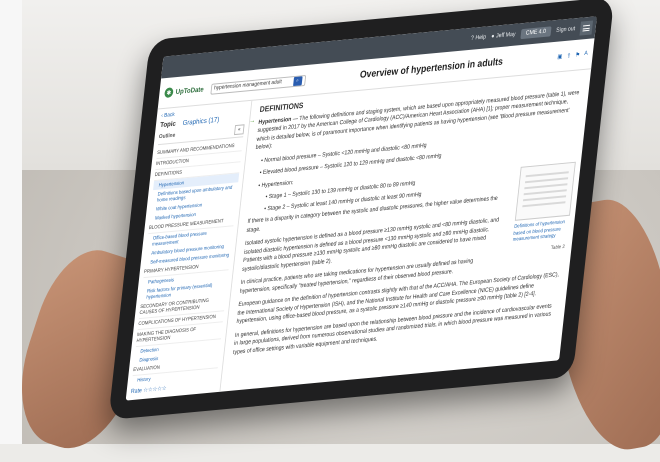 Image resolution: width=660 pixels, height=462 pixels. I want to click on user-menu: ● Jeff May, so click(503, 36).